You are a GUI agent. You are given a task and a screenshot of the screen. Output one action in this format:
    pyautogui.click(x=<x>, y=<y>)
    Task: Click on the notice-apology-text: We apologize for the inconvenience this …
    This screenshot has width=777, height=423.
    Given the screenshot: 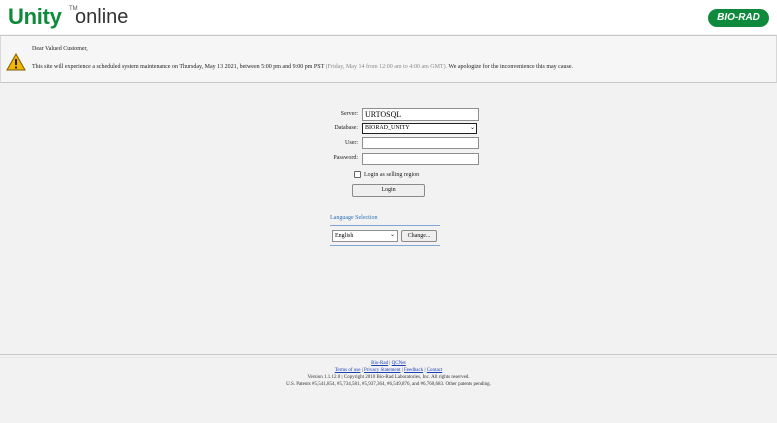 What is the action you would take?
    pyautogui.click(x=510, y=67)
    